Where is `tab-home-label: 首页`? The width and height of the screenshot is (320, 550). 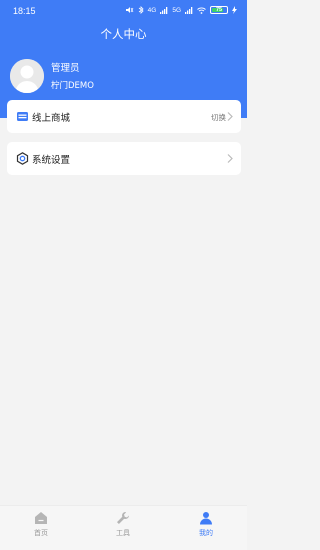
tab-home-label: 首页 is located at coordinates (41, 533).